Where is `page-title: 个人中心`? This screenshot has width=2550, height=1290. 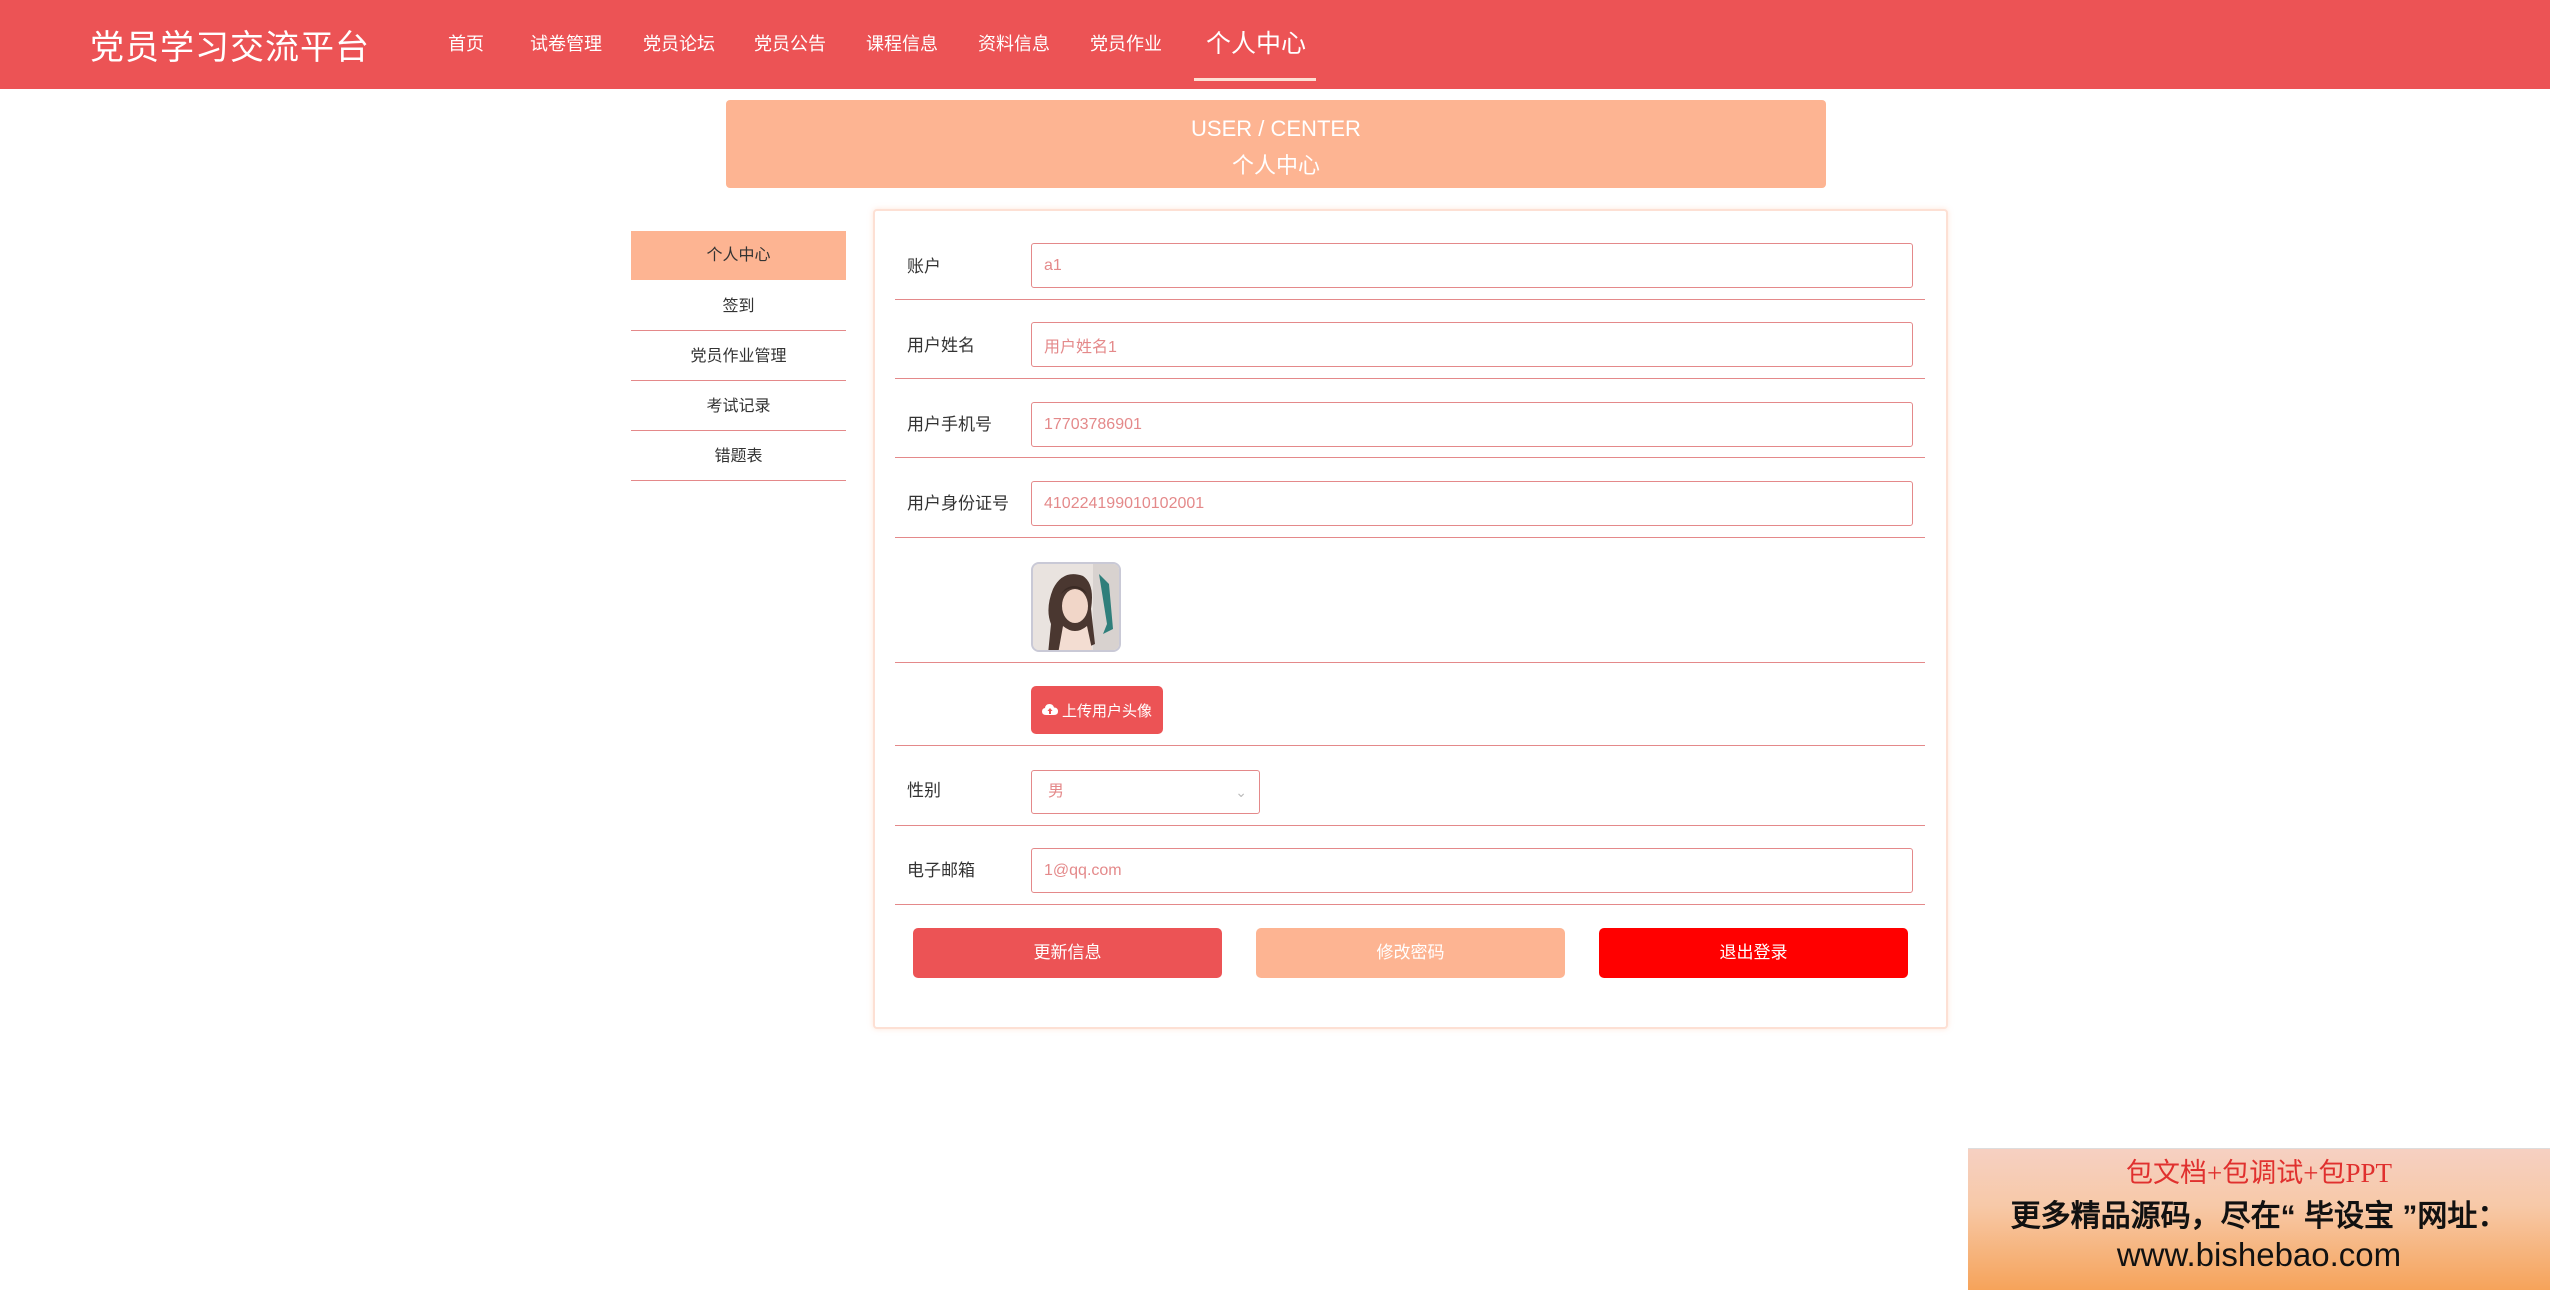
page-title: 个人中心 is located at coordinates (1275, 165).